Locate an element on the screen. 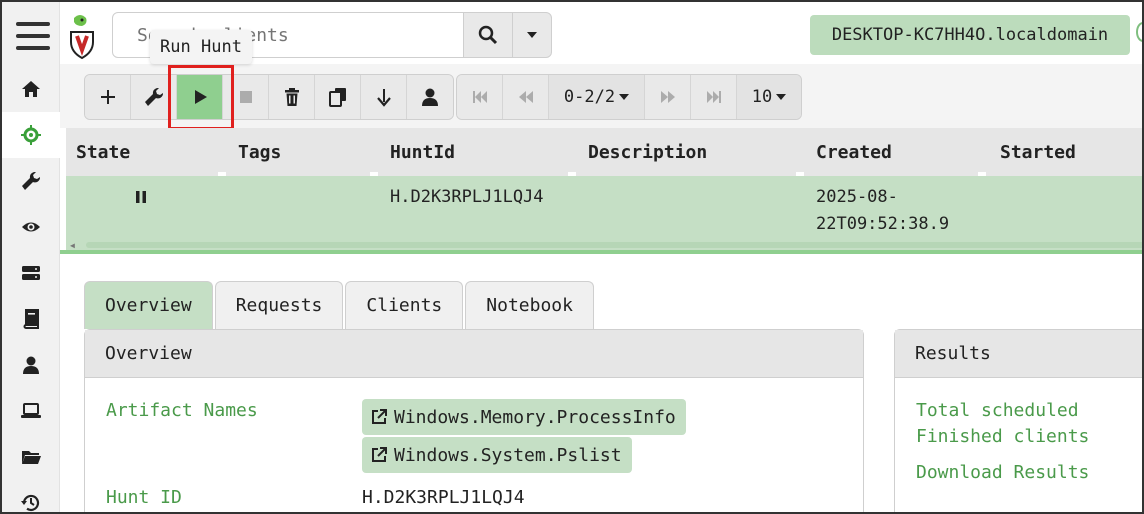  hunt-actions-group is located at coordinates (269, 97).